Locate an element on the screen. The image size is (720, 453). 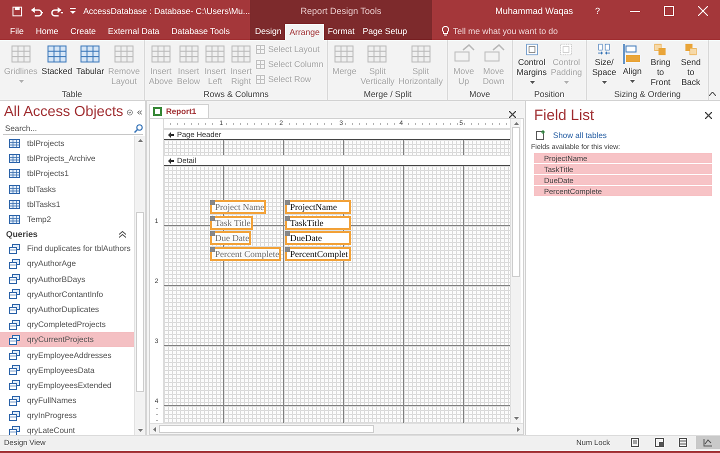
ribbon-button: Bring to Front is located at coordinates (660, 63).